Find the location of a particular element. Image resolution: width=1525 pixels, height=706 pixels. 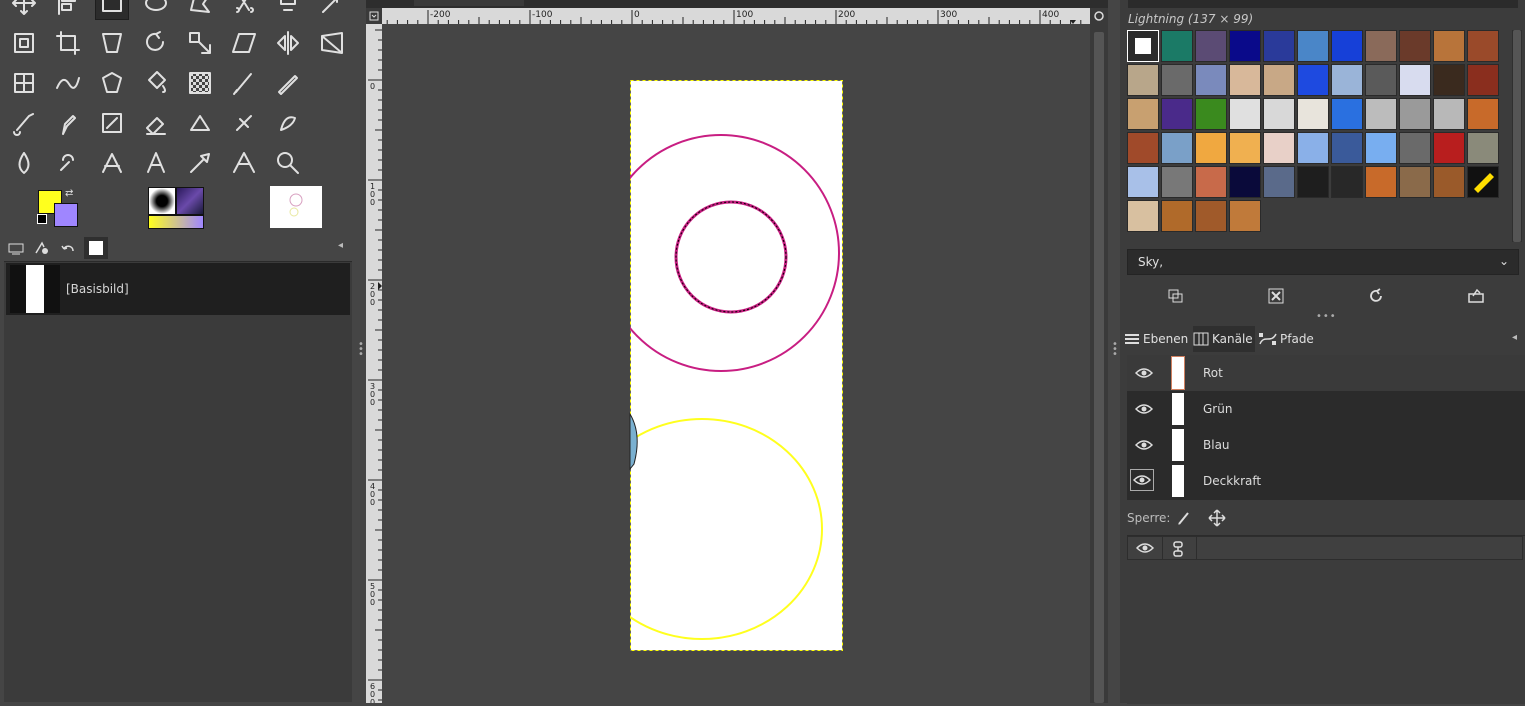

delete-pattern-button is located at coordinates (1276, 296).